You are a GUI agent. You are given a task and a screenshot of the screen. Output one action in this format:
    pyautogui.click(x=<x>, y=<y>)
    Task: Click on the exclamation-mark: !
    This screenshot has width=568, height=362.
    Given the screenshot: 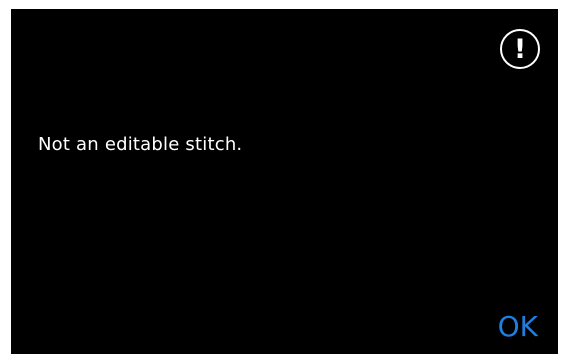 What is the action you would take?
    pyautogui.click(x=520, y=49)
    